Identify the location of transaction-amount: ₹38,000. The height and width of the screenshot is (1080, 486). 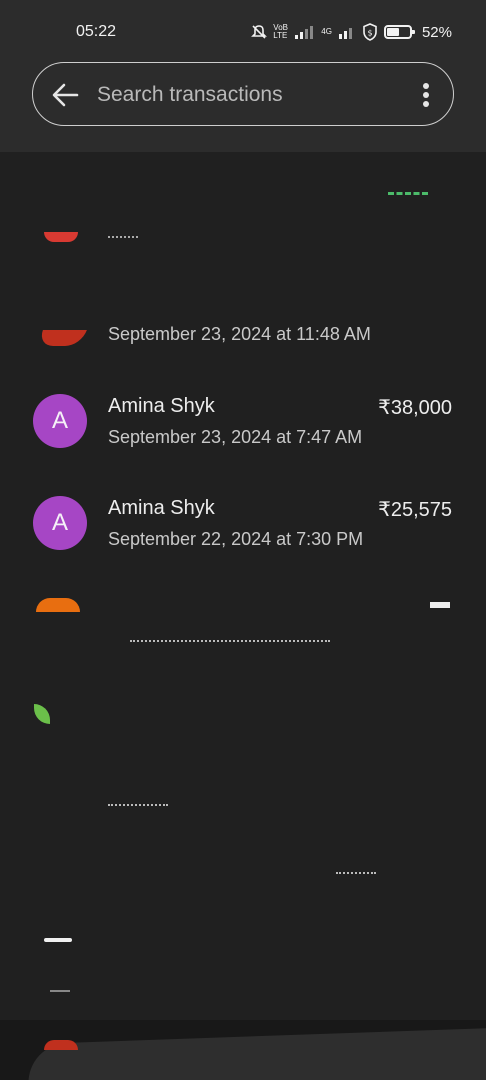
(415, 408).